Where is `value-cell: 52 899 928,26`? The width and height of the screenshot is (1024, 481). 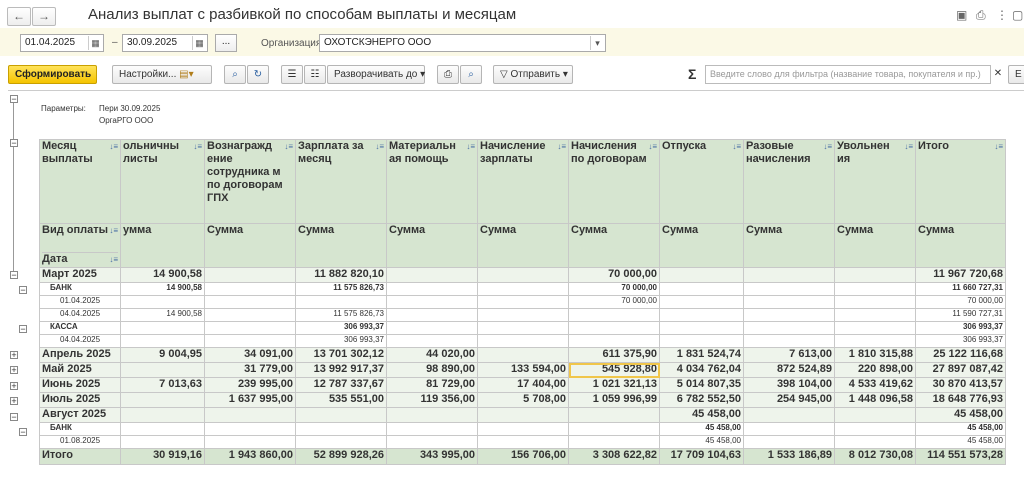
value-cell: 52 899 928,26 is located at coordinates (341, 456).